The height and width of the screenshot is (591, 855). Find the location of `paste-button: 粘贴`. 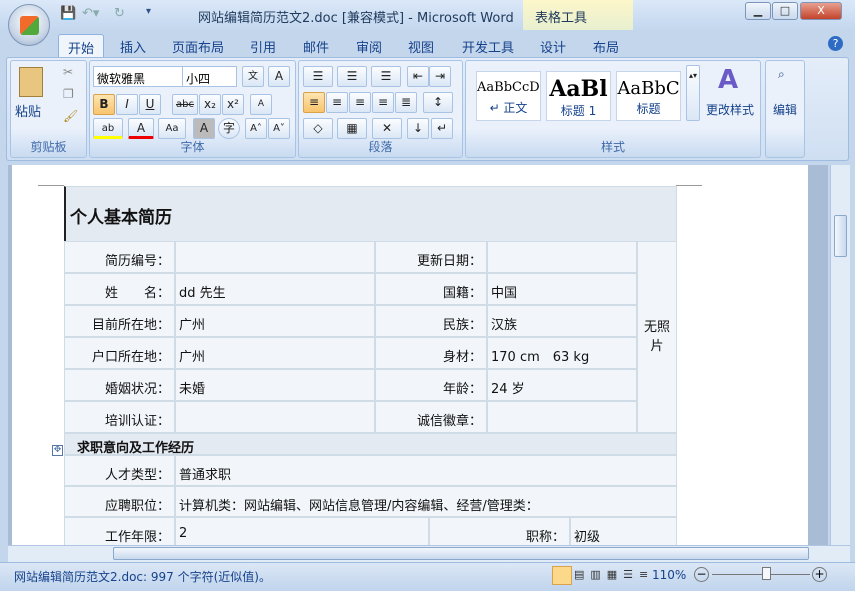

paste-button: 粘贴 is located at coordinates (28, 110).